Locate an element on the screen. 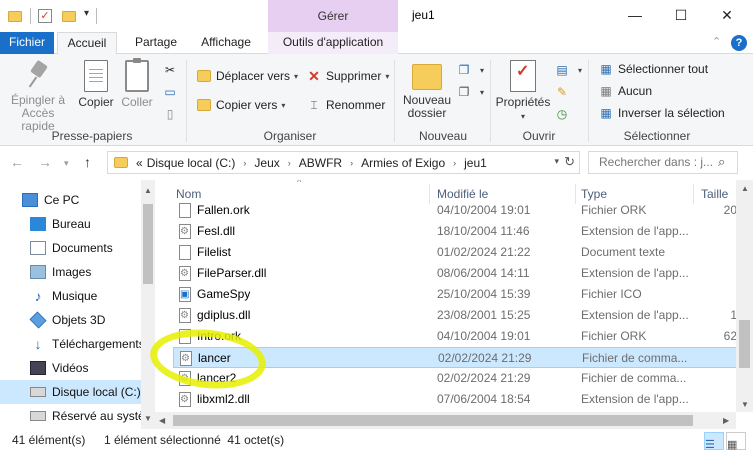 Image resolution: width=753 pixels, height=454 pixels. nav-pane-scrollbar: ▲ ▼ is located at coordinates (148, 304).